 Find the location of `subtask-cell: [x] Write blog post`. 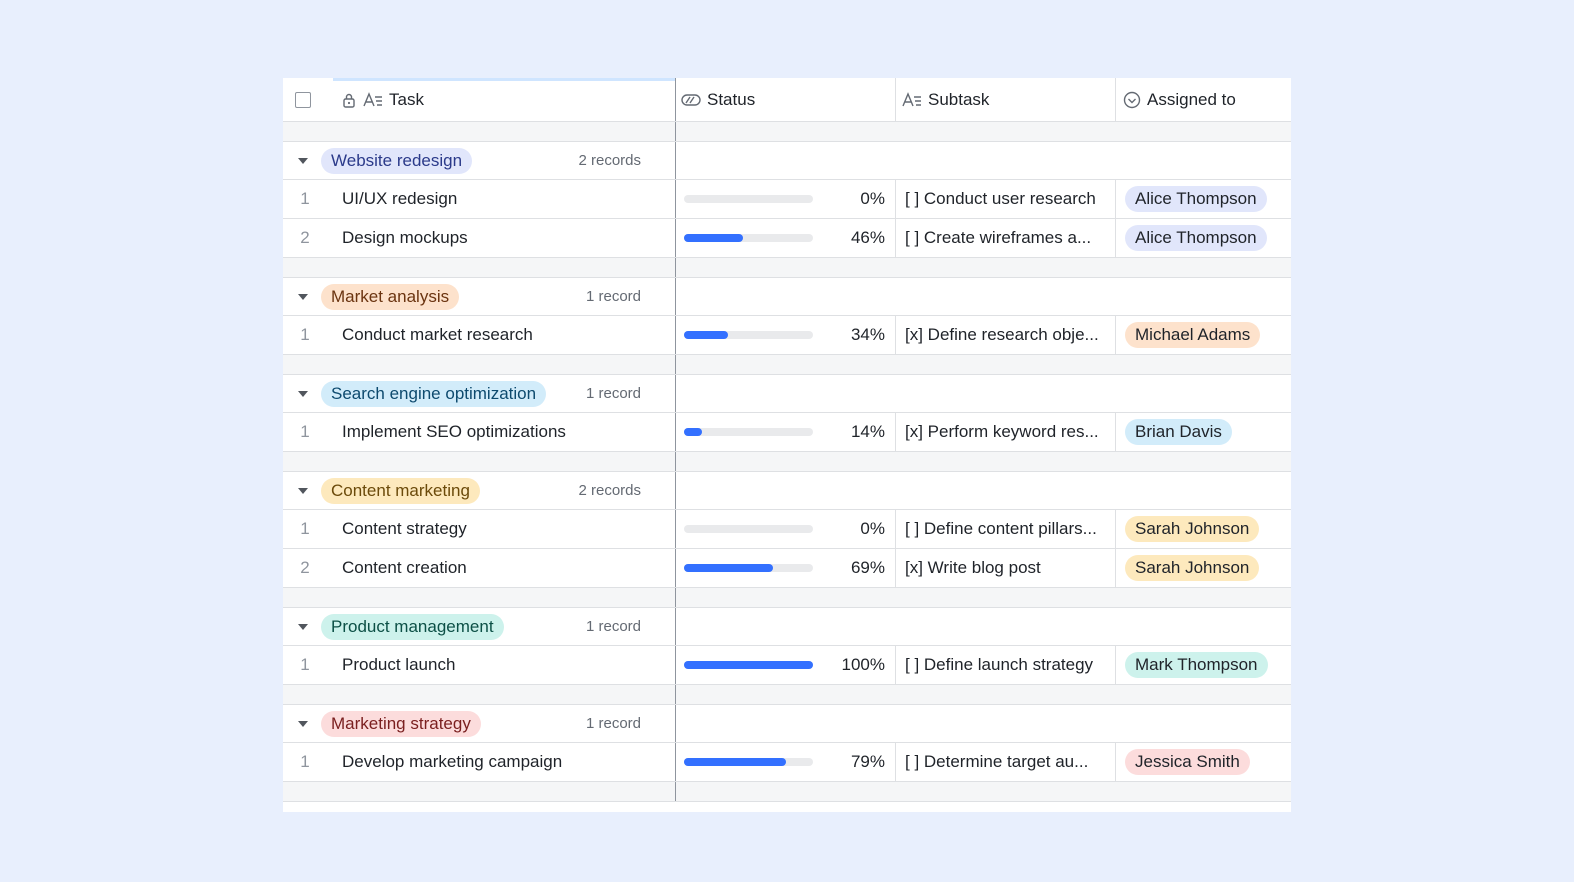

subtask-cell: [x] Write blog post is located at coordinates (1009, 568).